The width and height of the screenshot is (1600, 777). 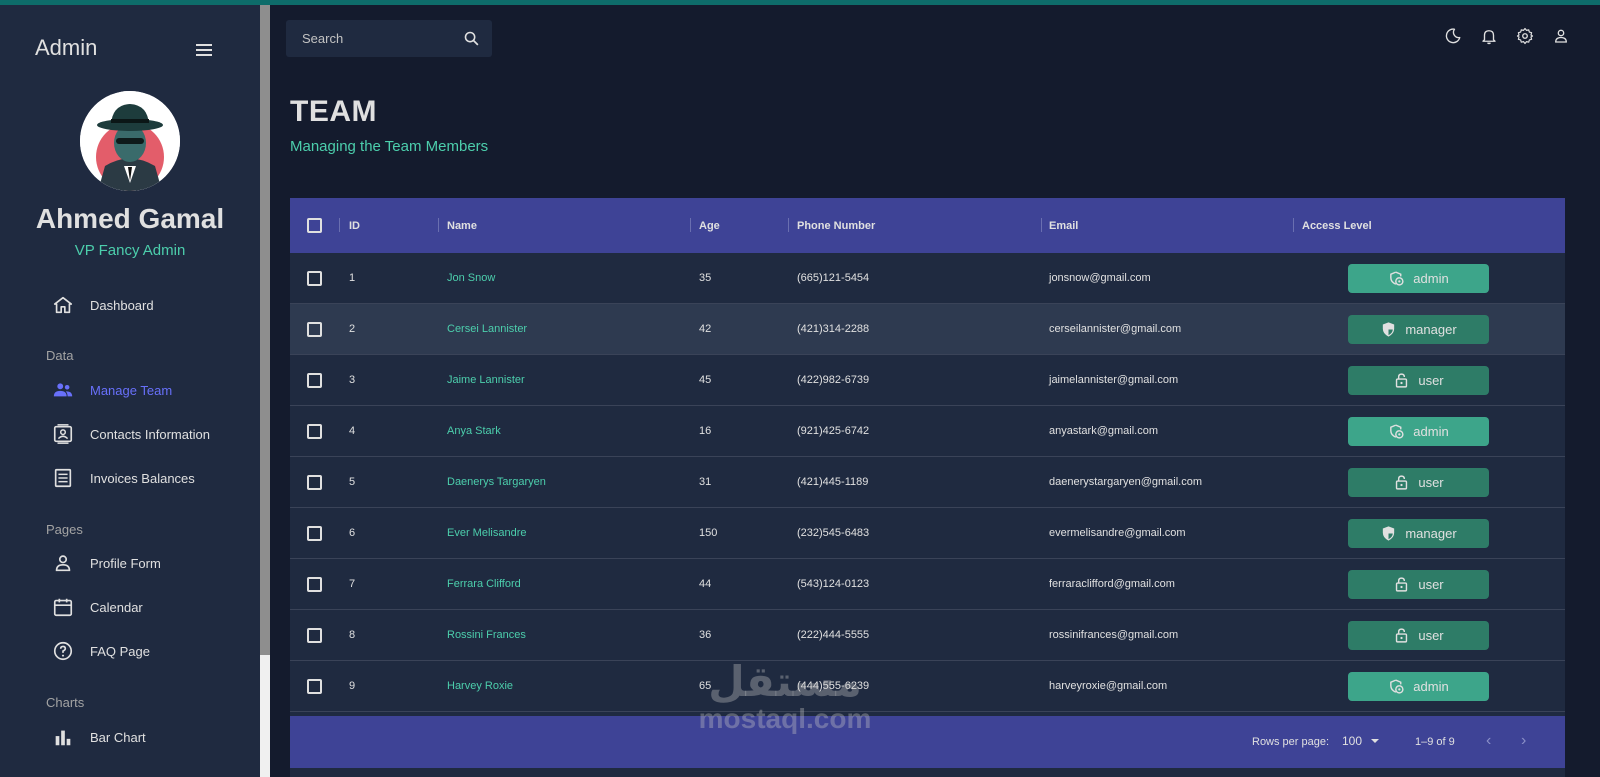 I want to click on cell-name: Ever Melisandre, so click(x=487, y=533).